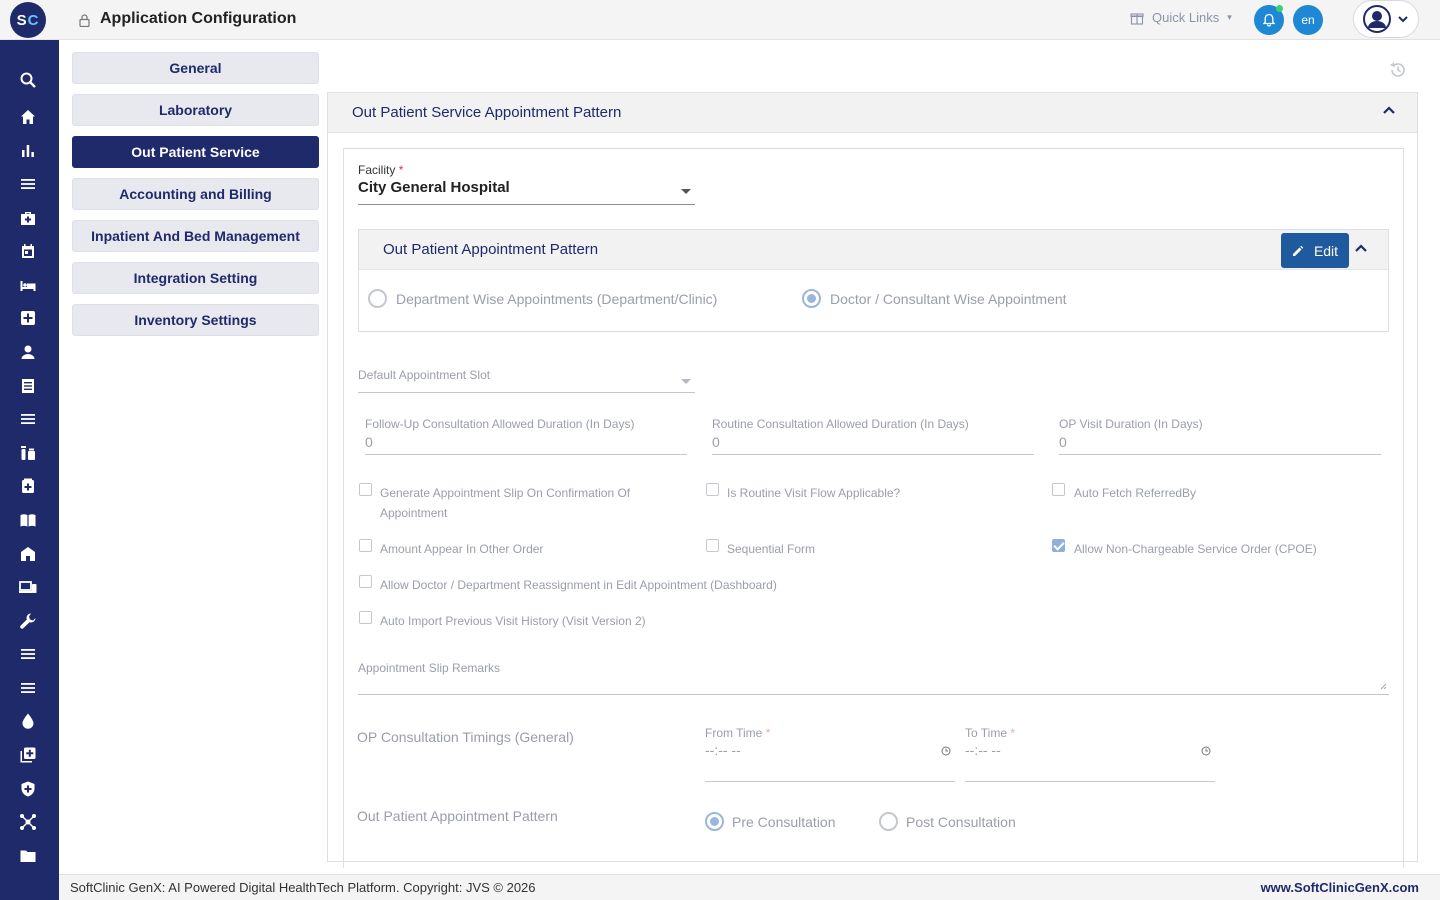 The height and width of the screenshot is (900, 1440). I want to click on quick-links-label: Quick Links, so click(1186, 17).